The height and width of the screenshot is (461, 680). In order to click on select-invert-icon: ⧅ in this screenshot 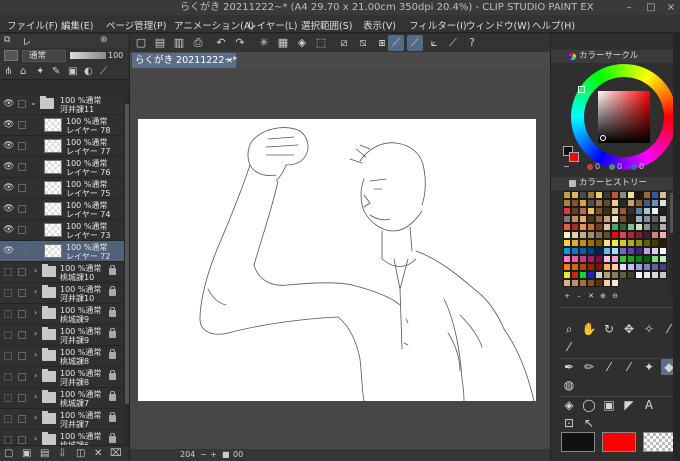, I will do `click(363, 43)`.